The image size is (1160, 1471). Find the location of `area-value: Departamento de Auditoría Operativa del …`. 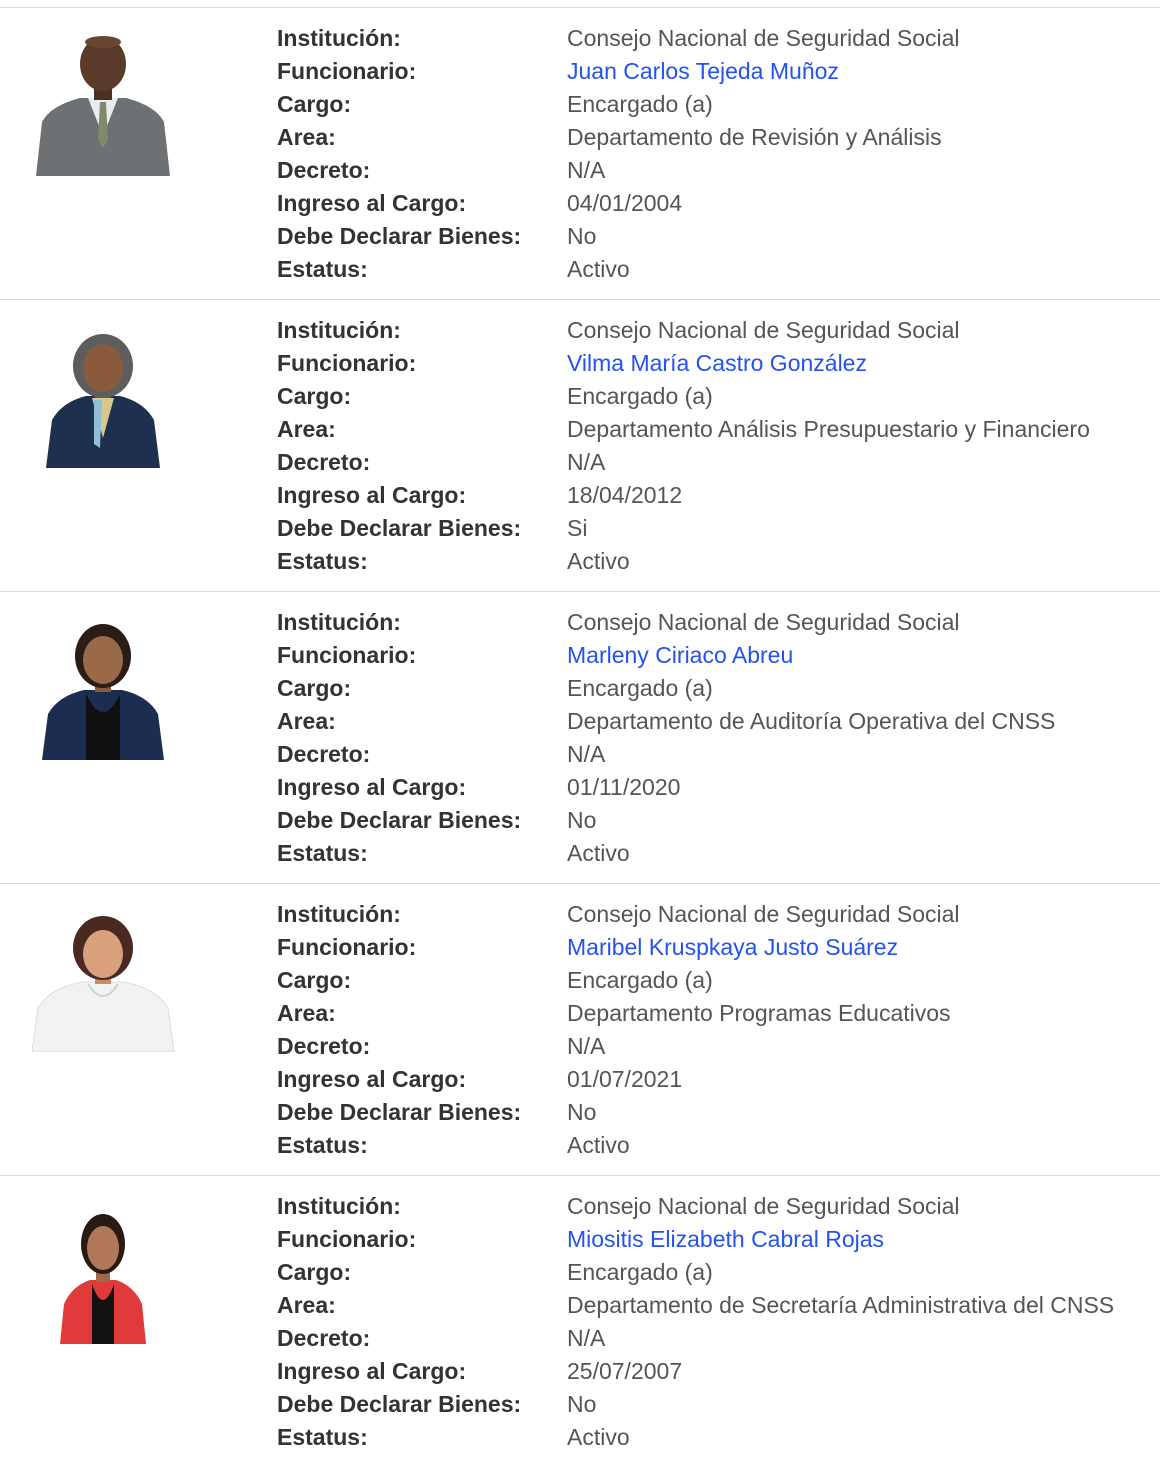

area-value: Departamento de Auditoría Operativa del … is located at coordinates (811, 721).